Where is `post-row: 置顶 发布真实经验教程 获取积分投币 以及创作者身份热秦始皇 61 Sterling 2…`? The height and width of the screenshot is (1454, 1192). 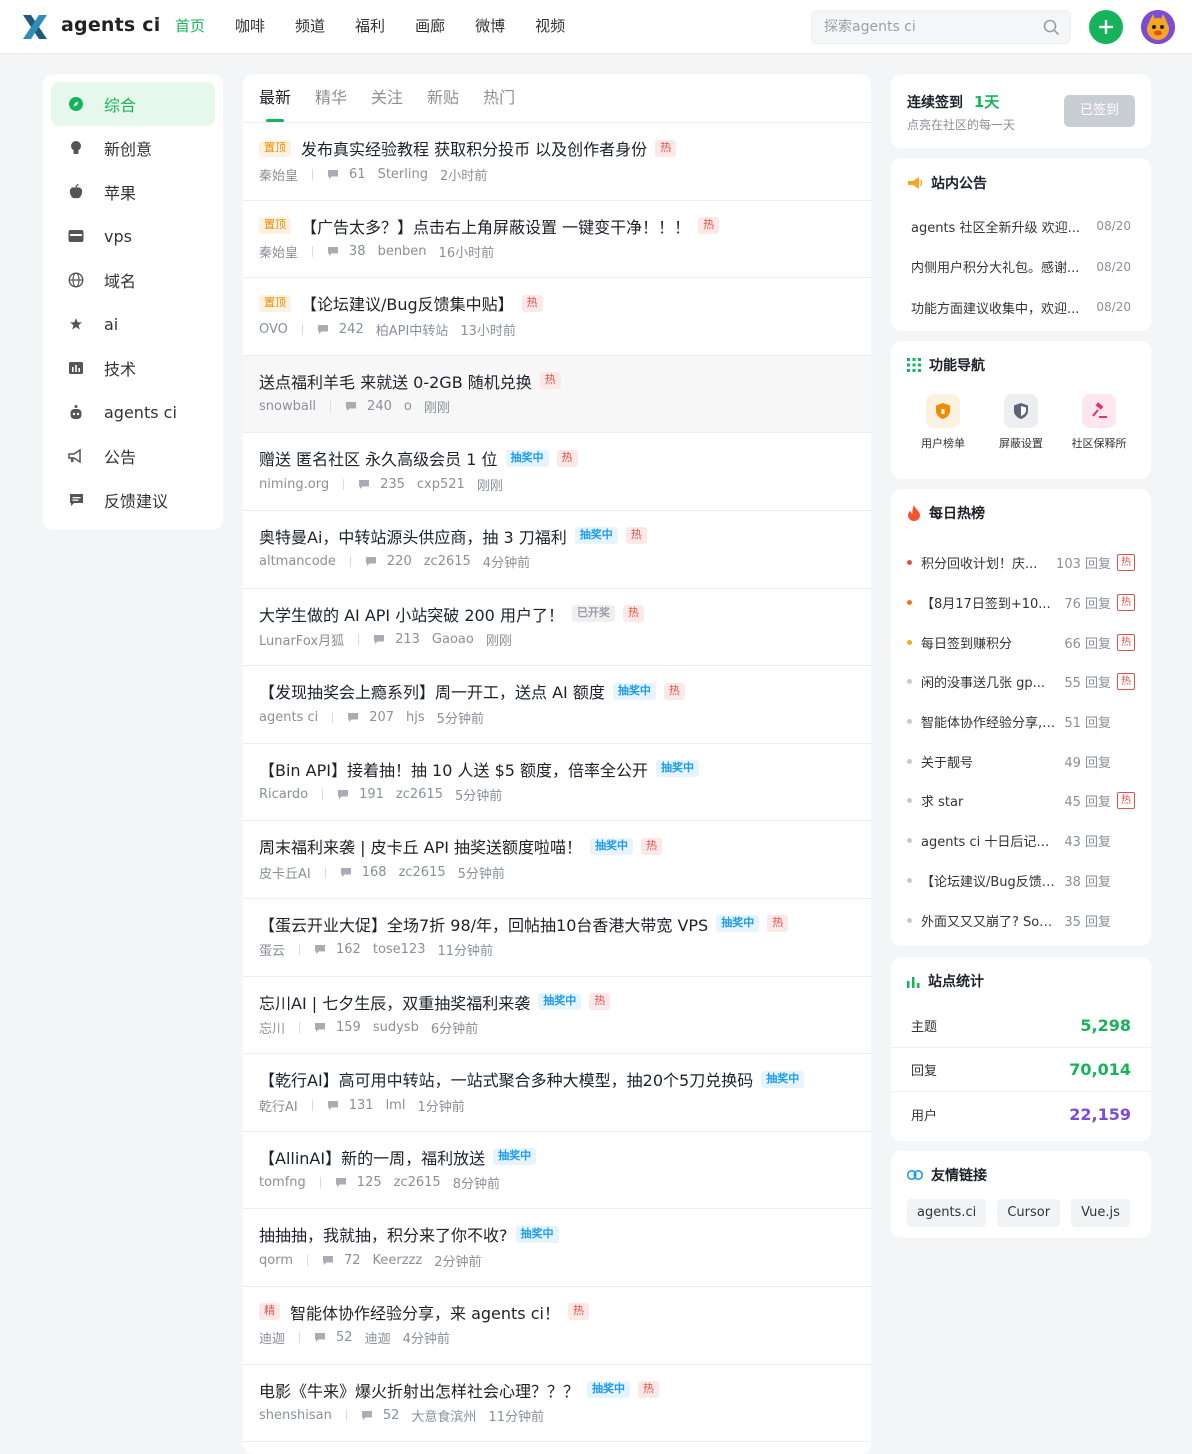 post-row: 置顶 发布真实经验教程 获取积分投币 以及创作者身份热秦始皇 61 Sterling 2… is located at coordinates (557, 162).